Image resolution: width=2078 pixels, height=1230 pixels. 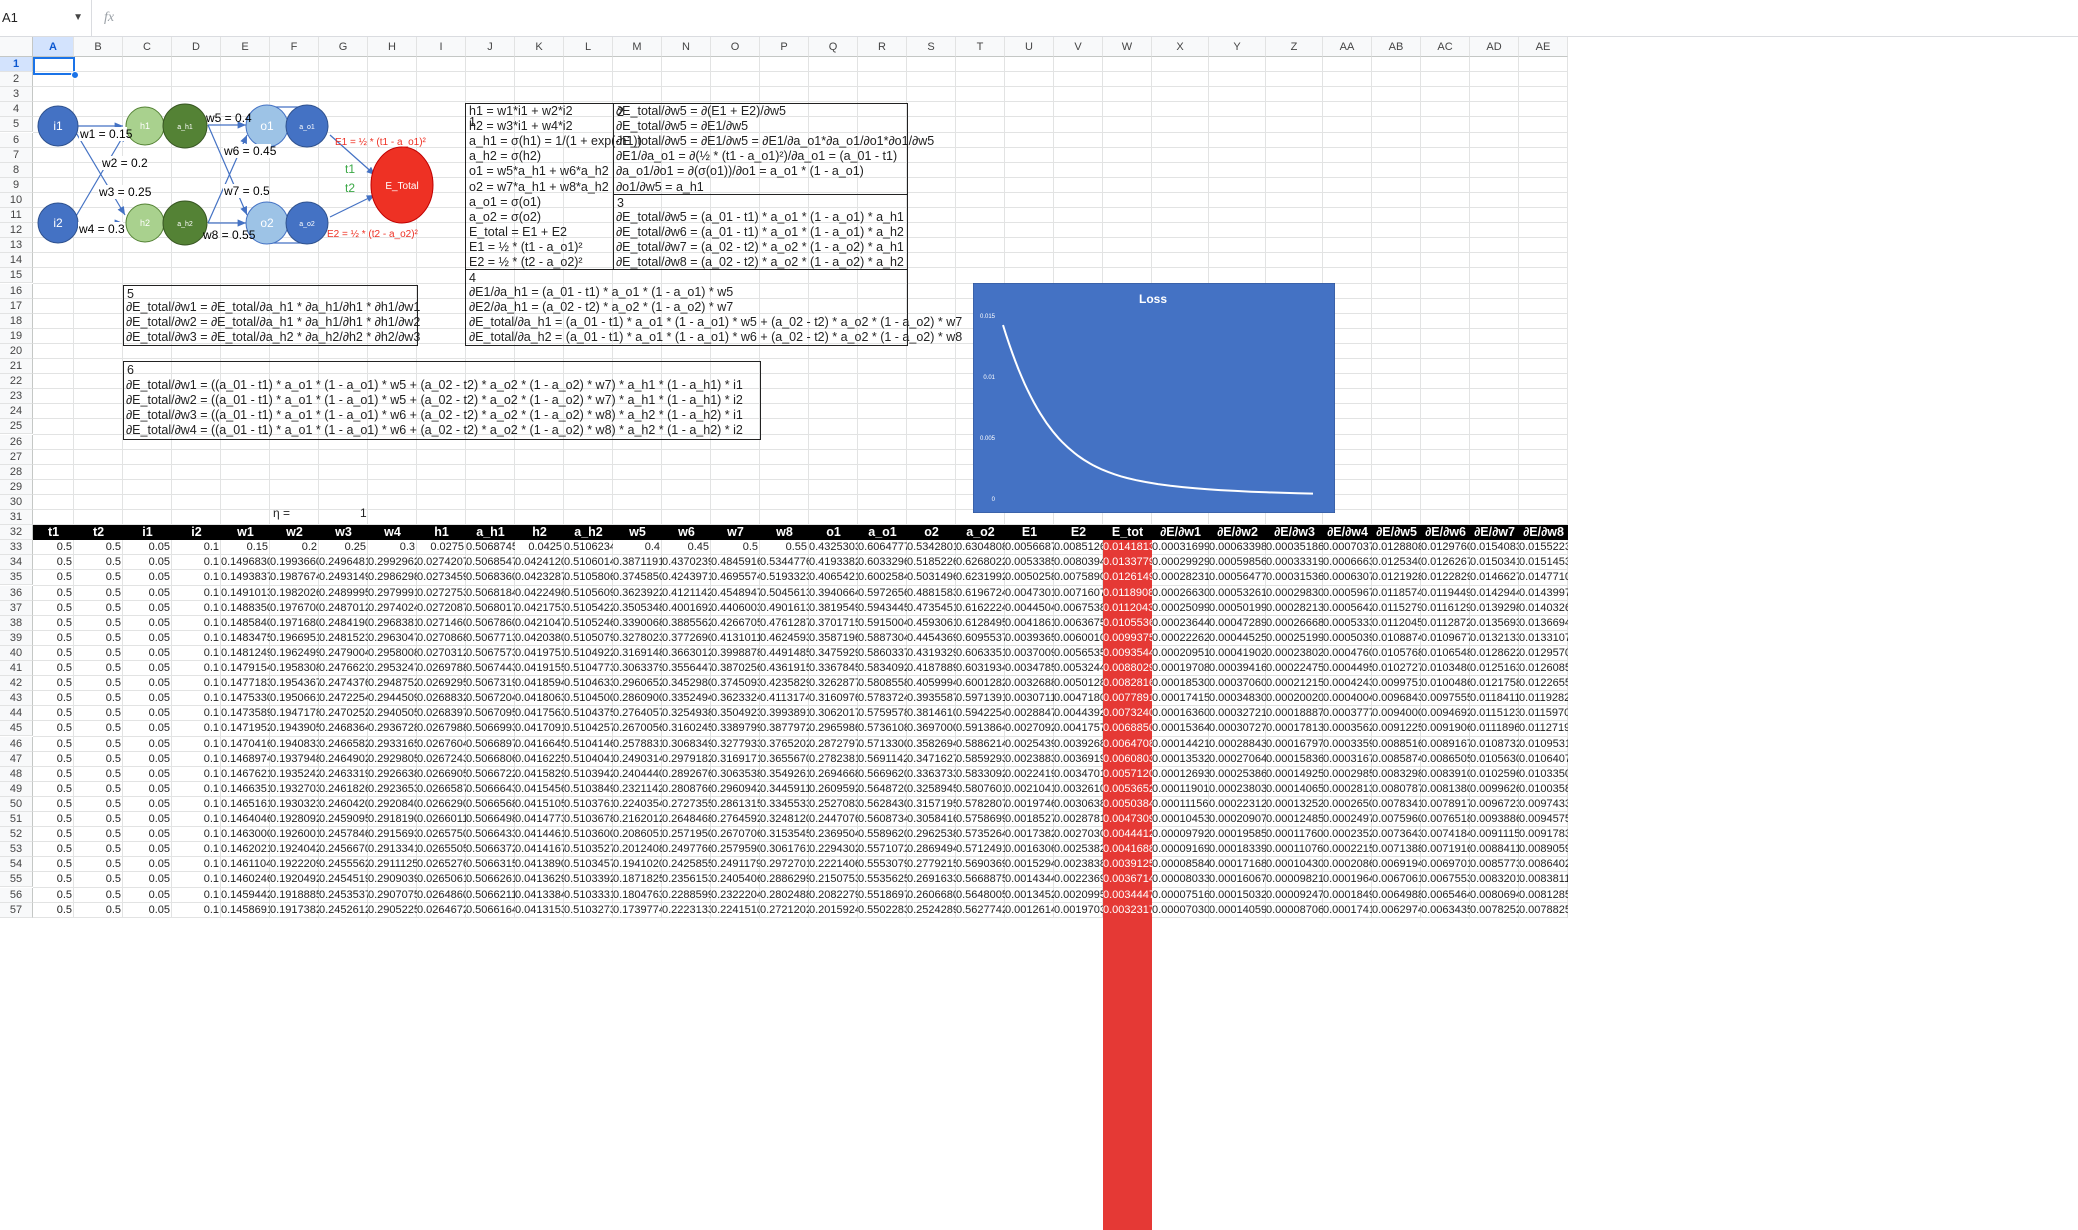 What do you see at coordinates (490, 547) in the screenshot?
I see `table-cell: 0.50687456` at bounding box center [490, 547].